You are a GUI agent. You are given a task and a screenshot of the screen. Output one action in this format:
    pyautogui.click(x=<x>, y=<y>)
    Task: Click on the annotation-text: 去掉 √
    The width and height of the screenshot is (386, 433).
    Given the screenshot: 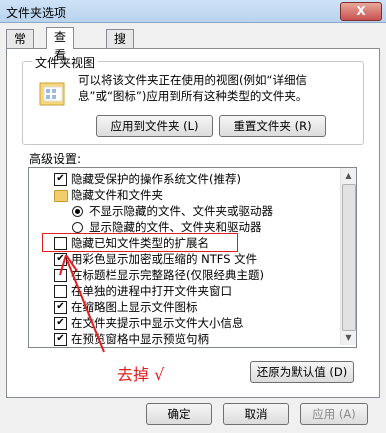 What is the action you would take?
    pyautogui.click(x=141, y=374)
    